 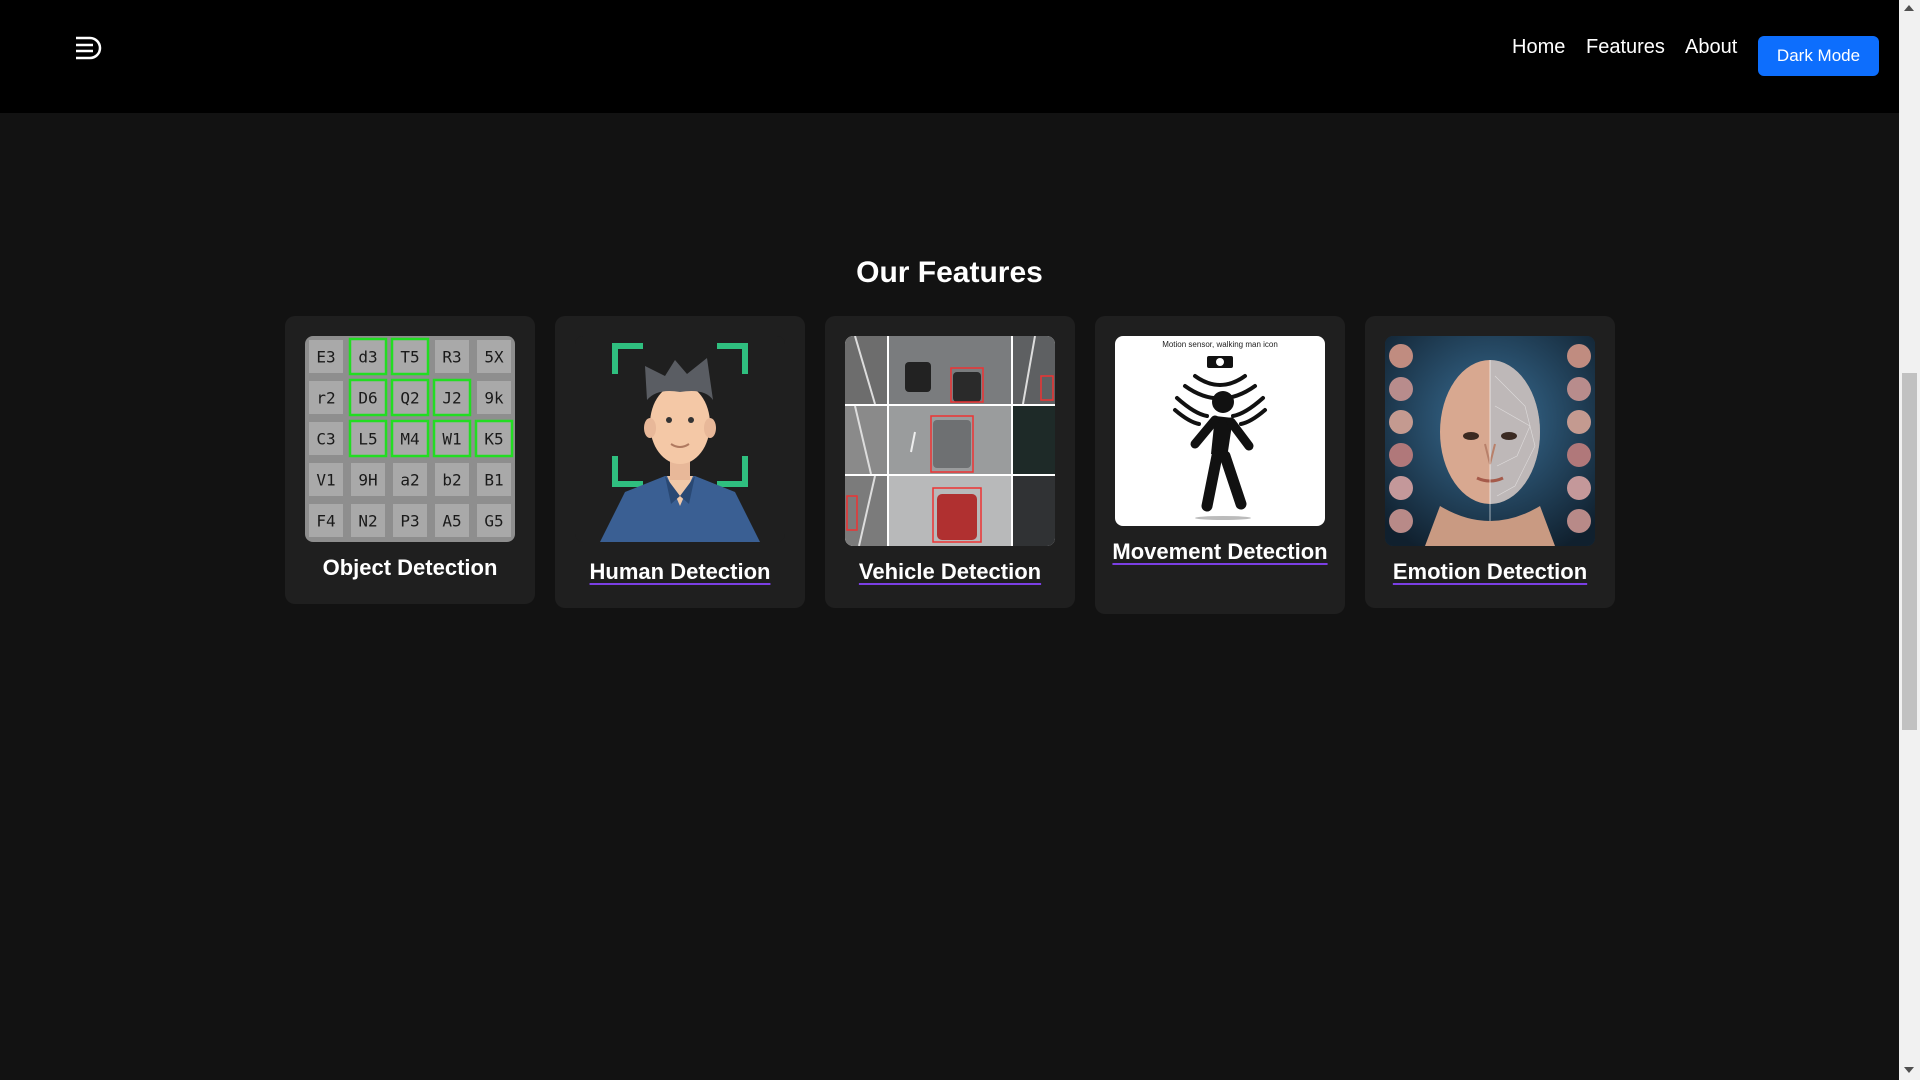 What do you see at coordinates (949, 272) in the screenshot?
I see `features-heading: Our Features` at bounding box center [949, 272].